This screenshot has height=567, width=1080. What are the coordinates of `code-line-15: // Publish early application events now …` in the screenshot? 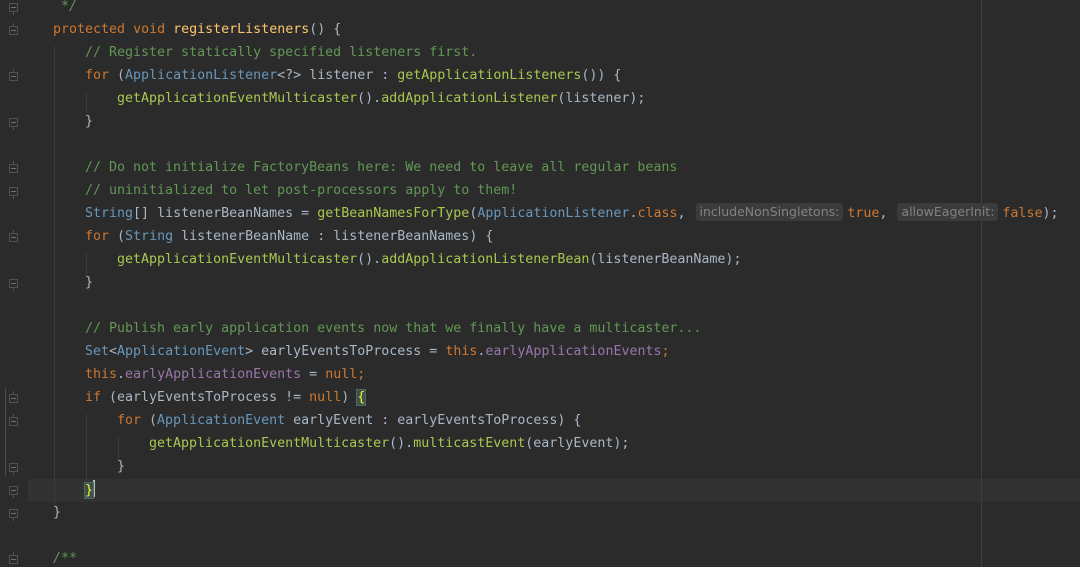 It's located at (393, 328).